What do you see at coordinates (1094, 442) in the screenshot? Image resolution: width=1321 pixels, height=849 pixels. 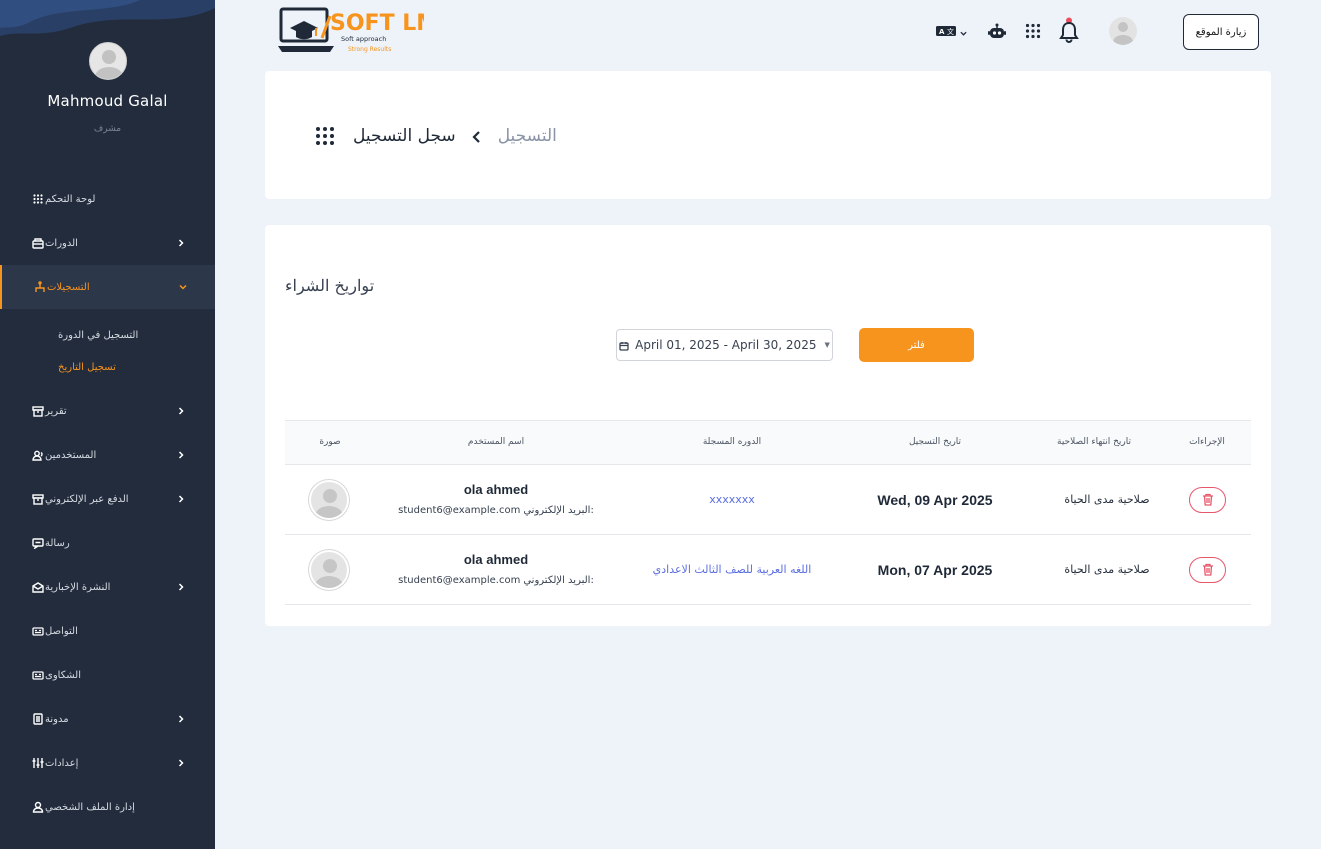 I see `column-header-expiry: تاريخ انتهاء الصلاحية` at bounding box center [1094, 442].